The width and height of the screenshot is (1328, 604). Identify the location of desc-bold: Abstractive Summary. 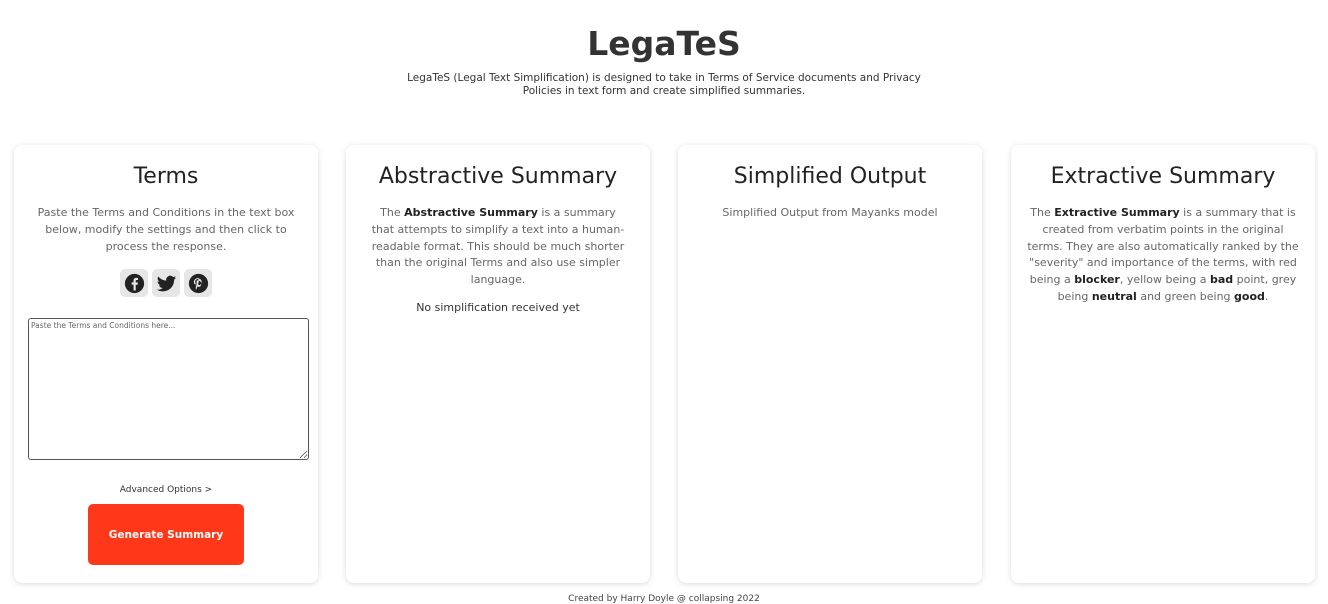
(471, 212).